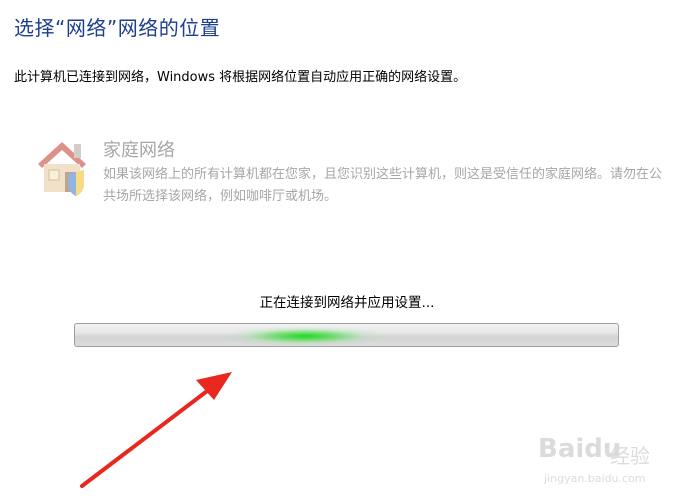 The width and height of the screenshot is (698, 502). What do you see at coordinates (580, 449) in the screenshot?
I see `watermark-brand: Baidu` at bounding box center [580, 449].